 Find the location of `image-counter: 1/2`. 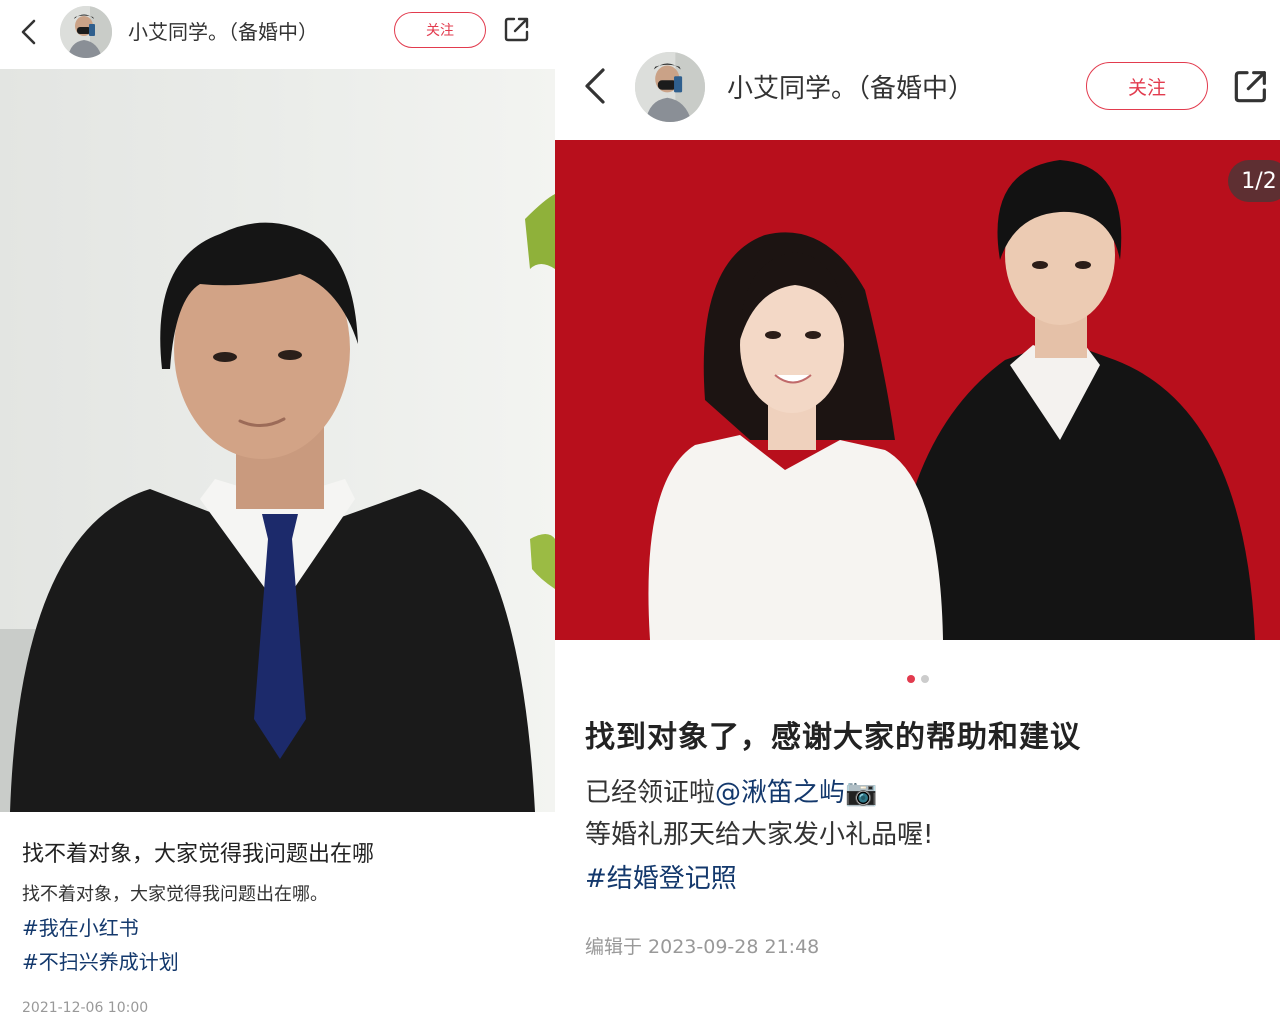

image-counter: 1/2 is located at coordinates (1254, 181).